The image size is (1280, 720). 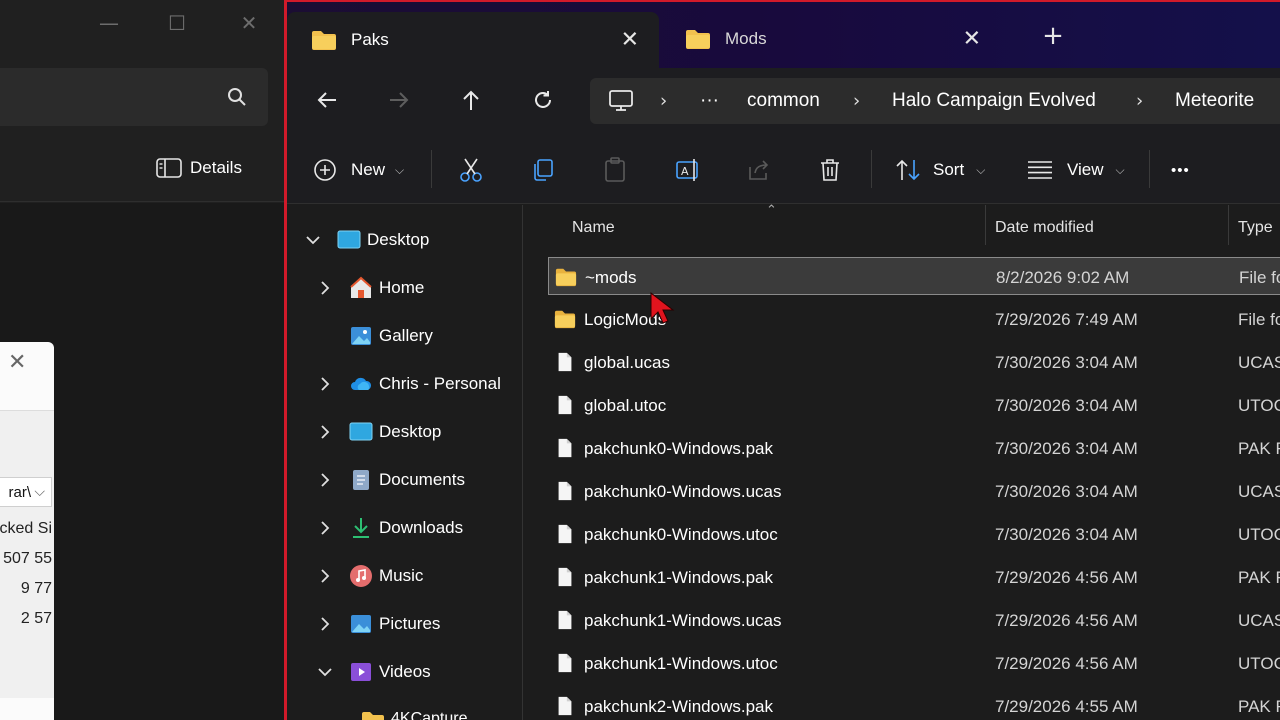 What do you see at coordinates (431, 169) in the screenshot?
I see `divider` at bounding box center [431, 169].